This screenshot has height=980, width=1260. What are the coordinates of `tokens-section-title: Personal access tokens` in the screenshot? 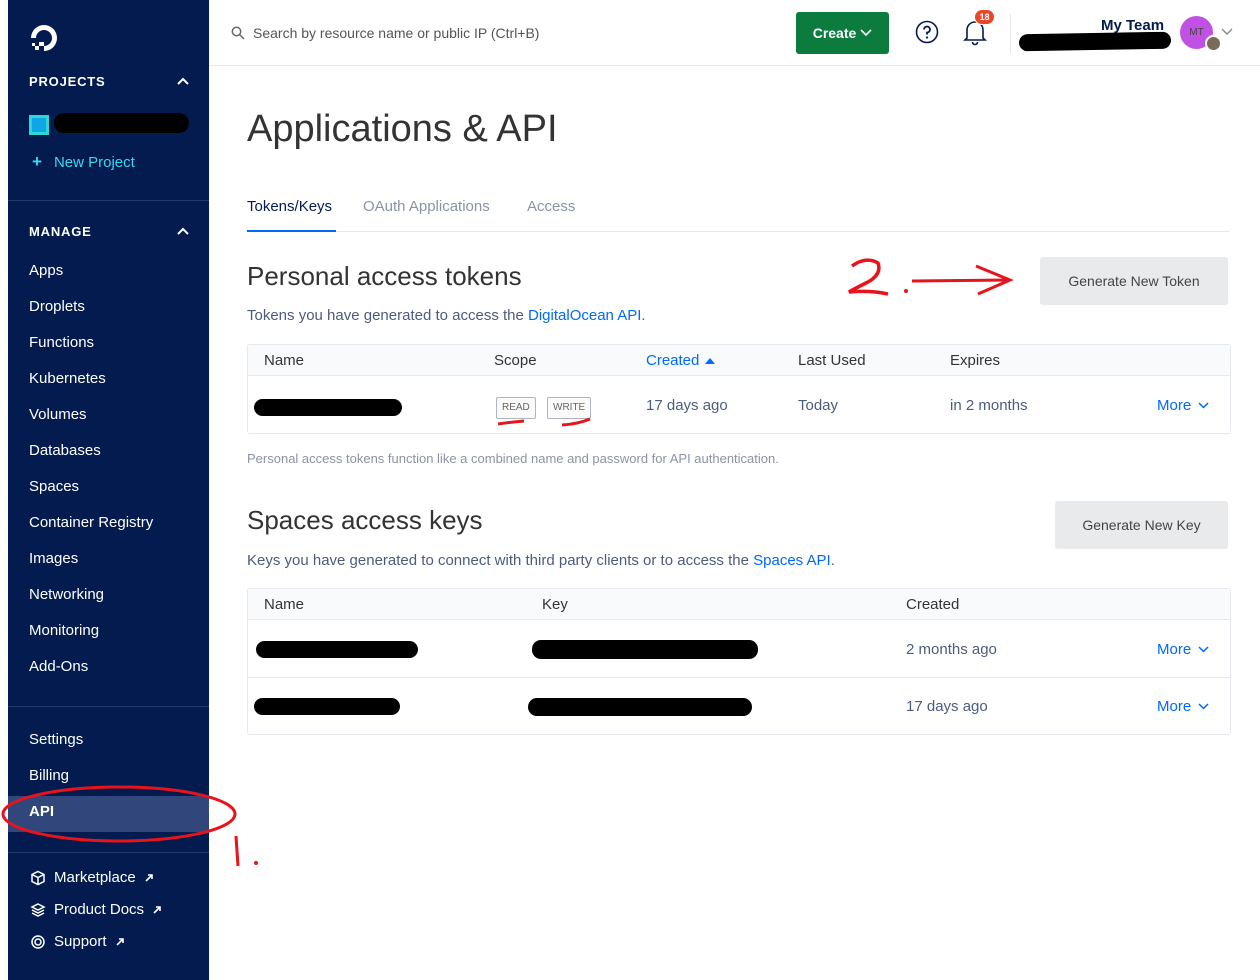 It's located at (384, 276).